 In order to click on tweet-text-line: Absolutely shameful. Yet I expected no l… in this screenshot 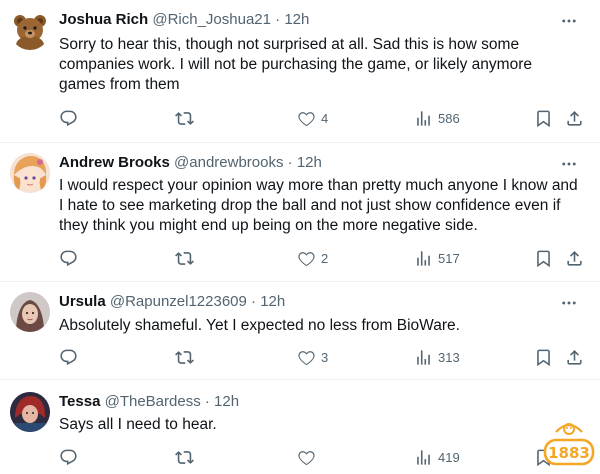, I will do `click(259, 325)`.